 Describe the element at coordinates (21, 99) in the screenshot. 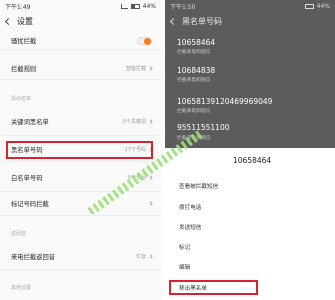

I see `section-header: 黑白名单` at that location.